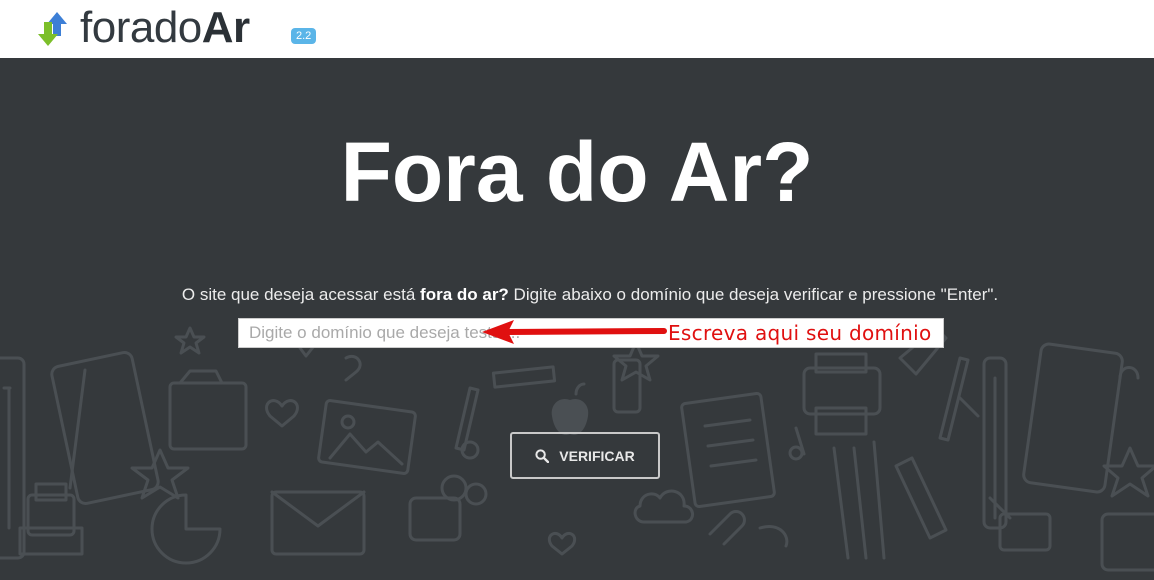 This screenshot has height=580, width=1154. Describe the element at coordinates (577, 29) in the screenshot. I see `site-header: foradoAr 2.2` at that location.